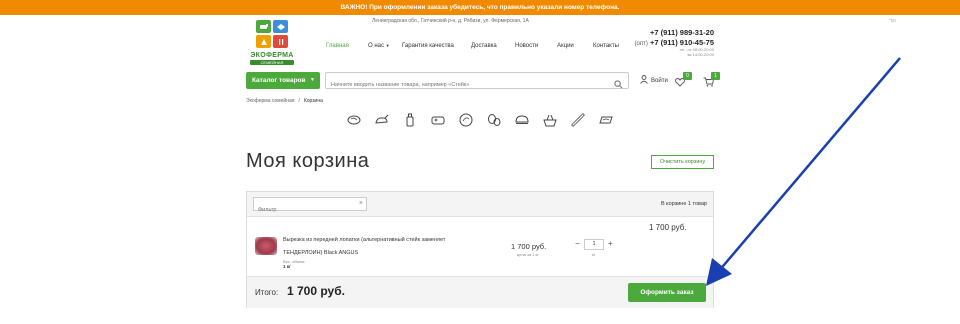 The image size is (960, 324). What do you see at coordinates (466, 120) in the screenshot?
I see `plate-icon` at bounding box center [466, 120].